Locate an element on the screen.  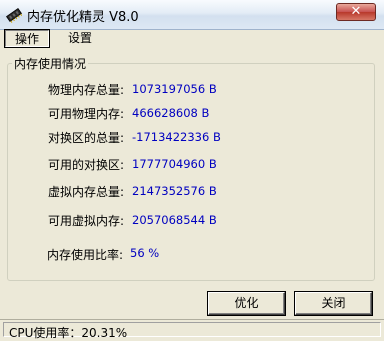
optimize-button-label: 优化 is located at coordinates (246, 303).